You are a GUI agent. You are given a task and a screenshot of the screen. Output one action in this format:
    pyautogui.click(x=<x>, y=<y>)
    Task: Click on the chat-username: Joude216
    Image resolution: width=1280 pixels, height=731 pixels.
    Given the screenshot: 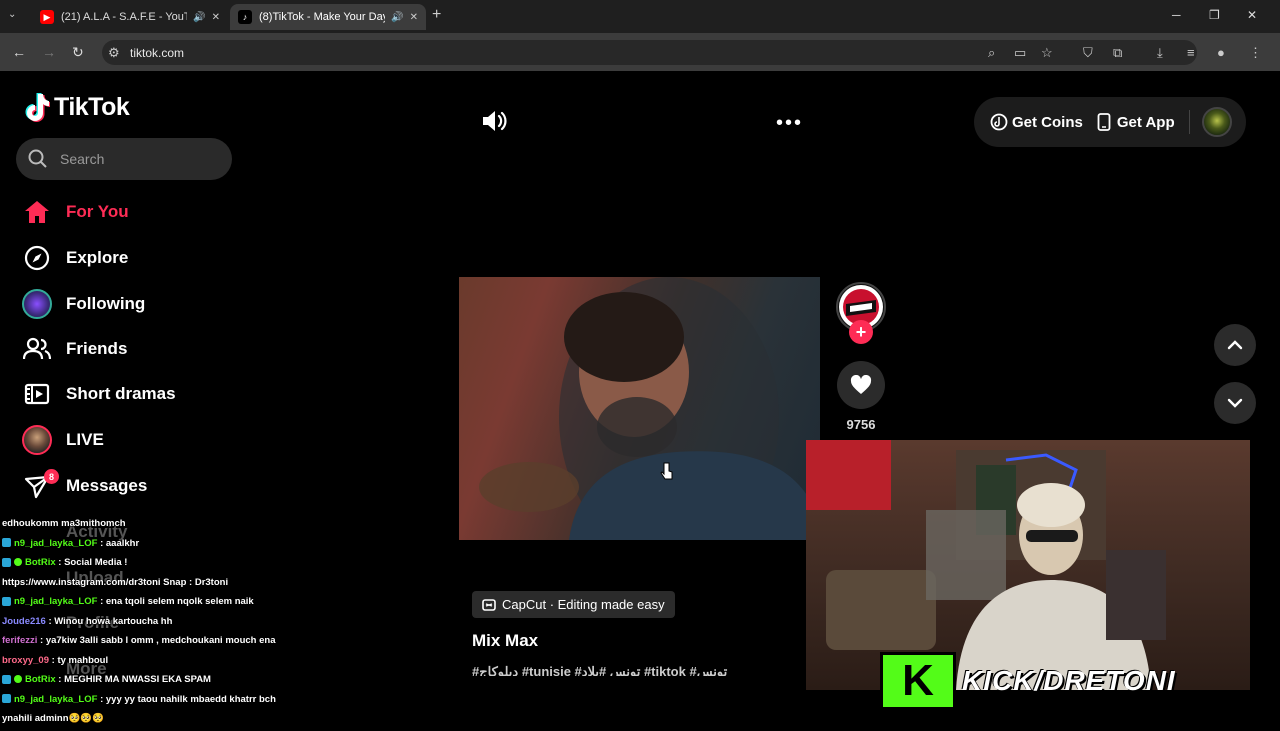 What is the action you would take?
    pyautogui.click(x=24, y=621)
    